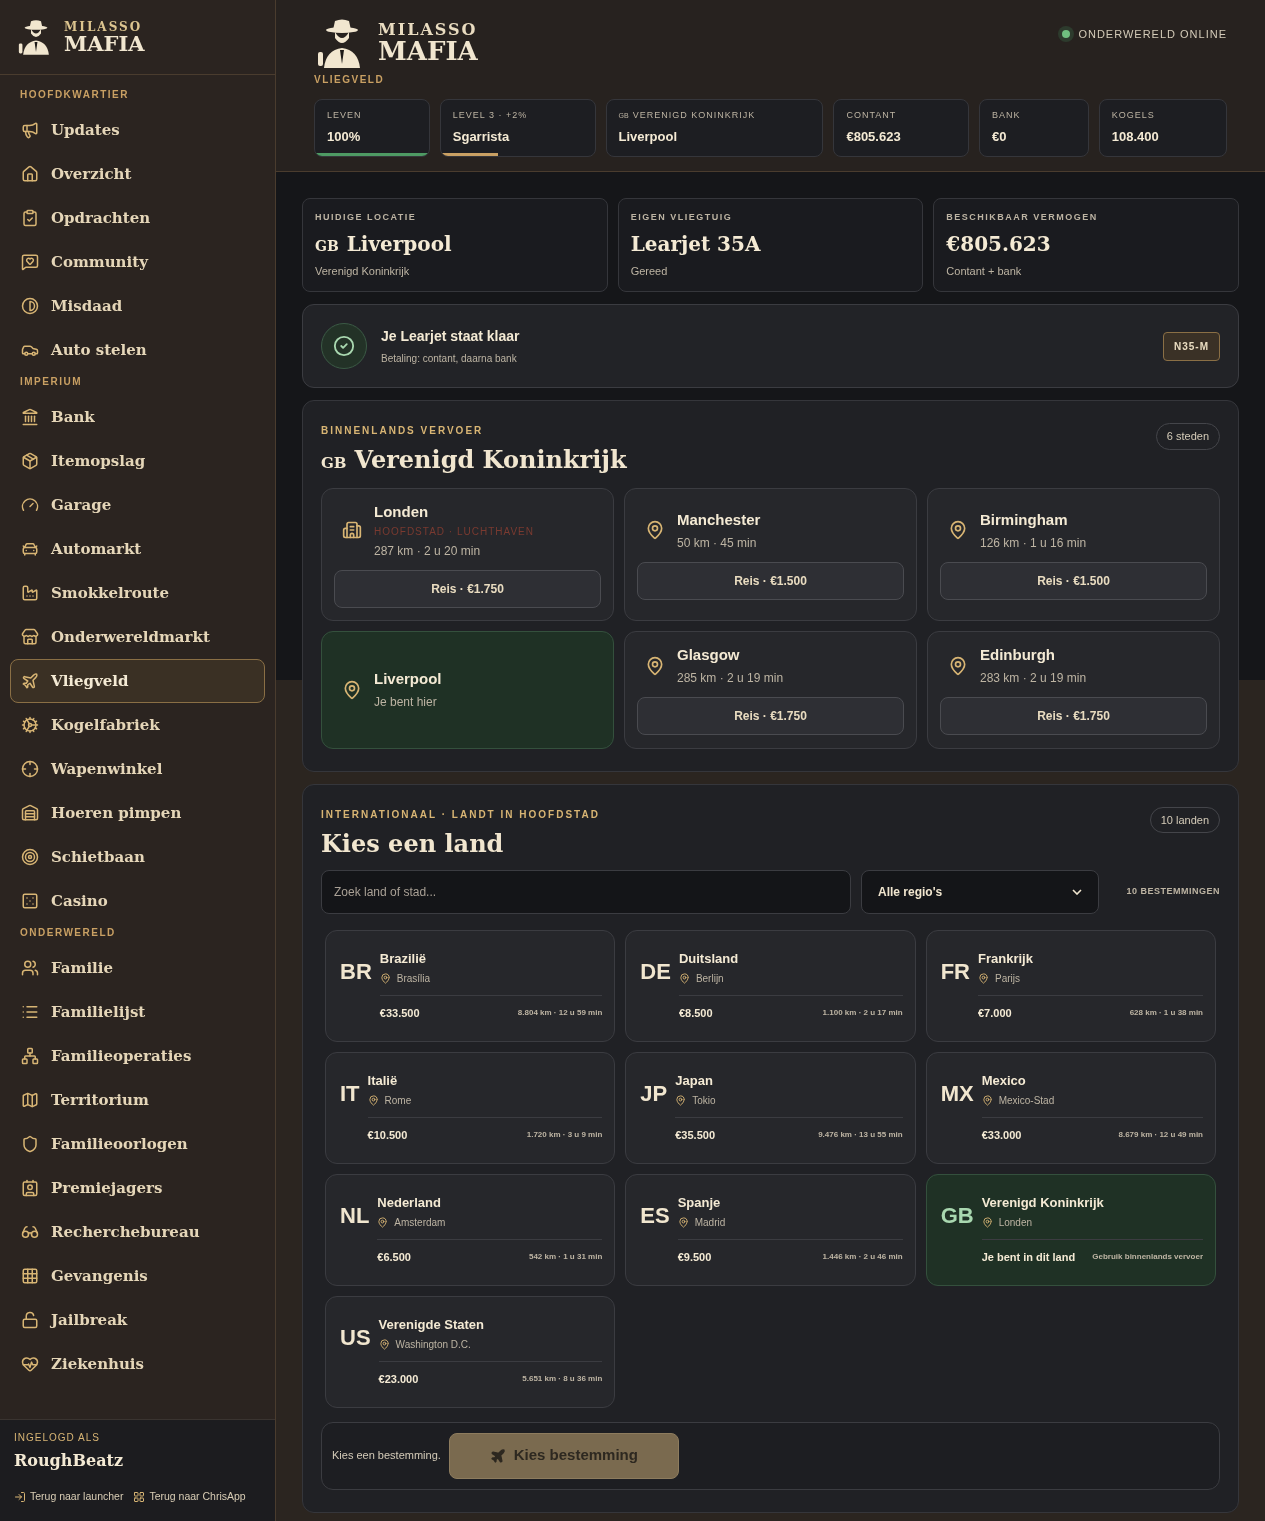 This screenshot has width=1265, height=1521. What do you see at coordinates (980, 891) in the screenshot?
I see `region-select: Alle regio's` at bounding box center [980, 891].